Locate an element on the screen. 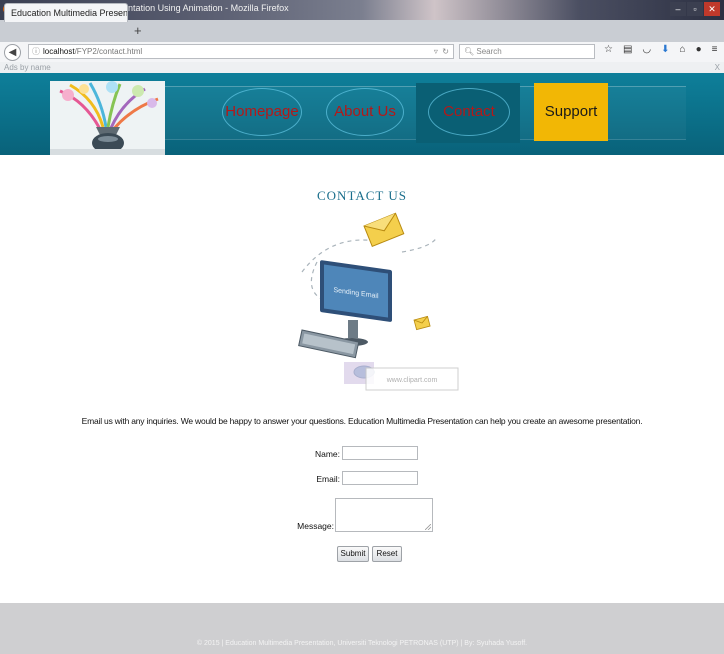 Image resolution: width=724 pixels, height=654 pixels. browser-tab: Education Multimedia Presenta... × is located at coordinates (66, 12).